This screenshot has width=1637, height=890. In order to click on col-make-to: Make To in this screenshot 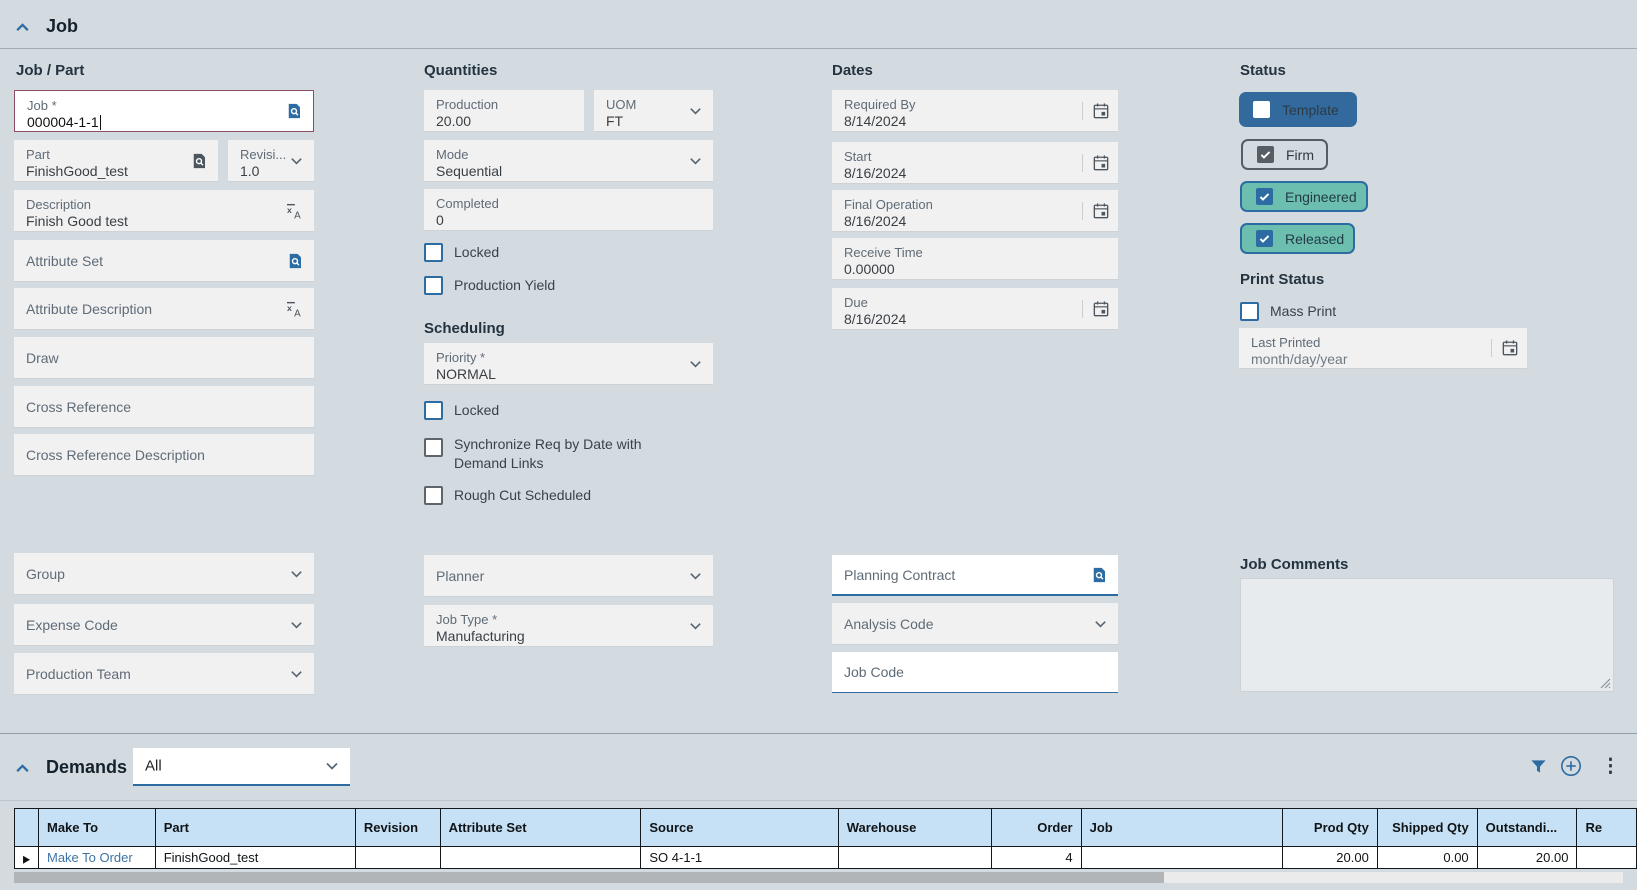, I will do `click(96, 827)`.